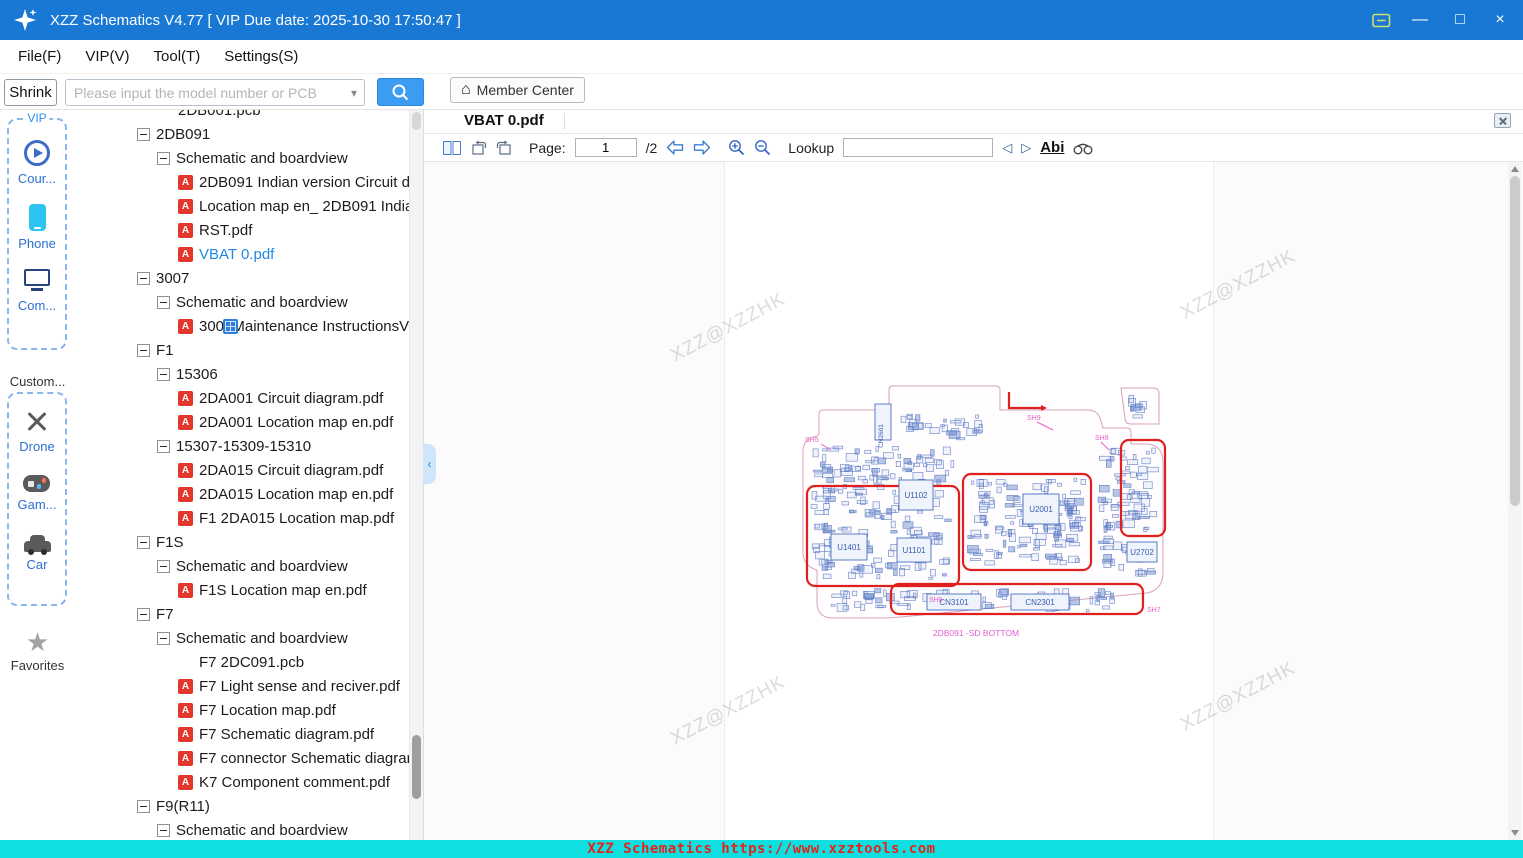 The height and width of the screenshot is (858, 1523). Describe the element at coordinates (1083, 148) in the screenshot. I see `binoculars-icon` at that location.